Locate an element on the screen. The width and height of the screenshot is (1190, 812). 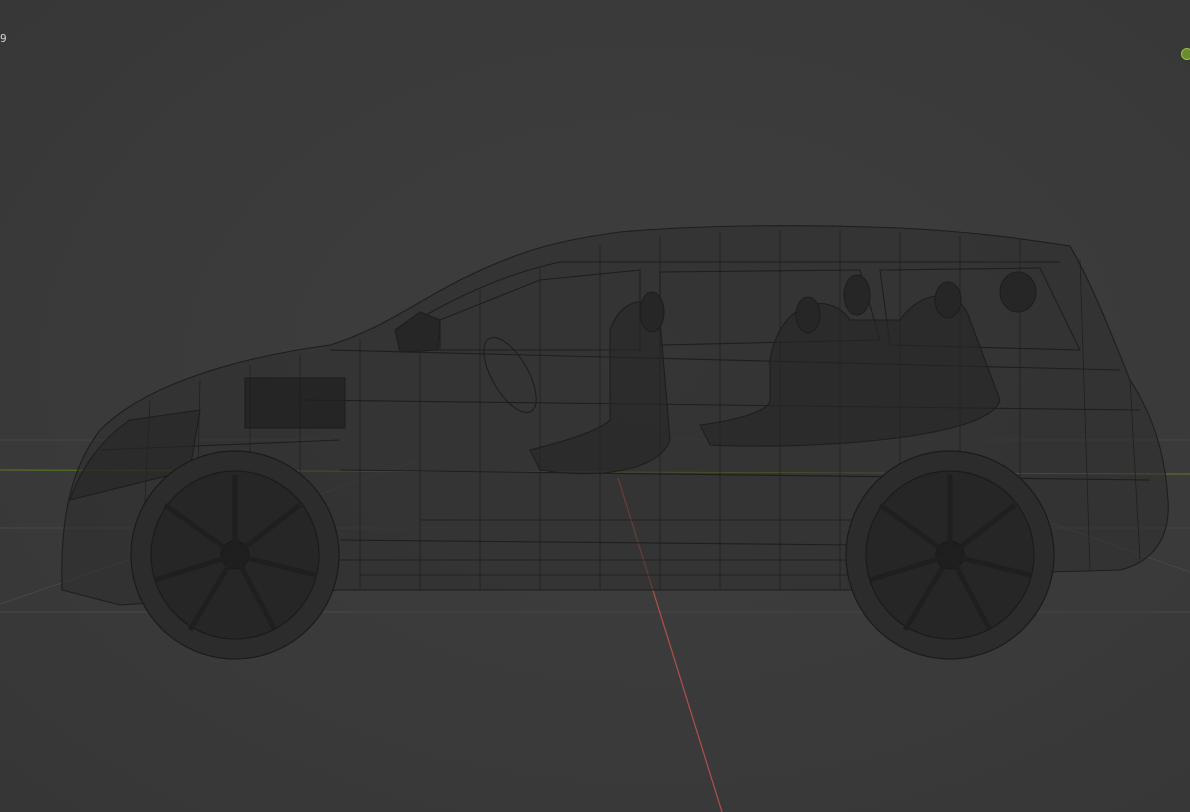
front-wheel is located at coordinates (235, 555).